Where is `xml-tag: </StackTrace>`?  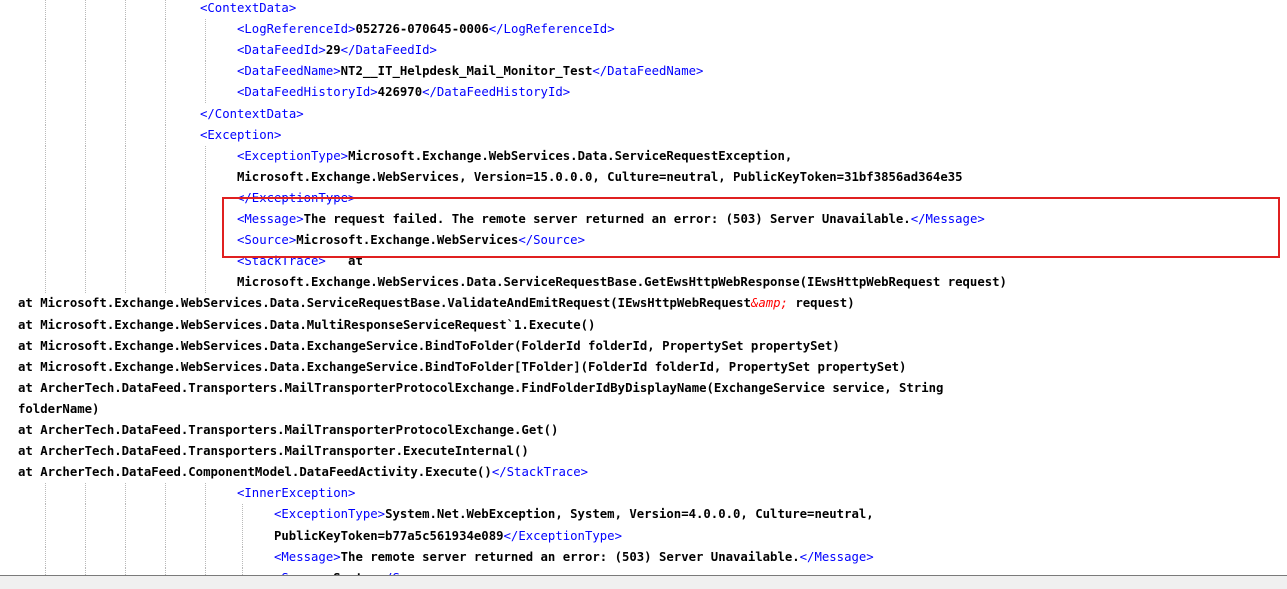
xml-tag: </StackTrace> is located at coordinates (540, 472).